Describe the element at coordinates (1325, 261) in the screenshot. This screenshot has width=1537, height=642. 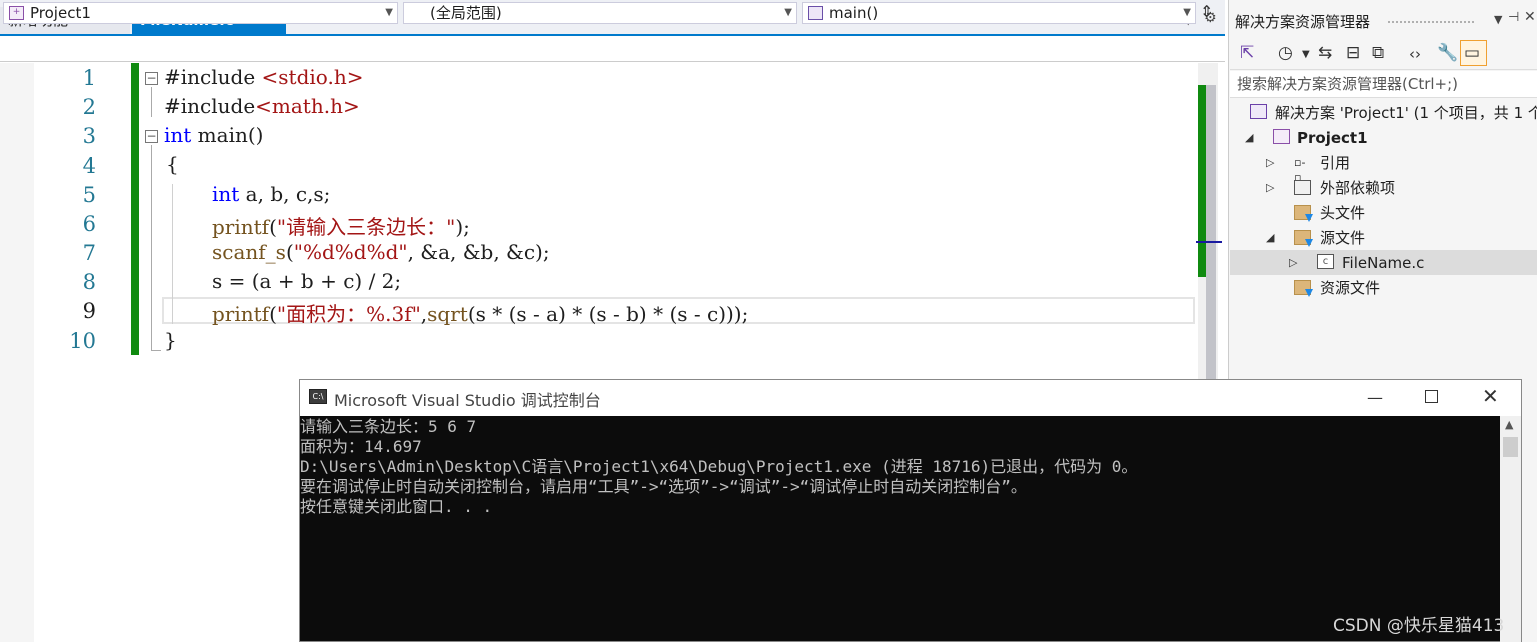
I see `c-file-icon: c` at that location.